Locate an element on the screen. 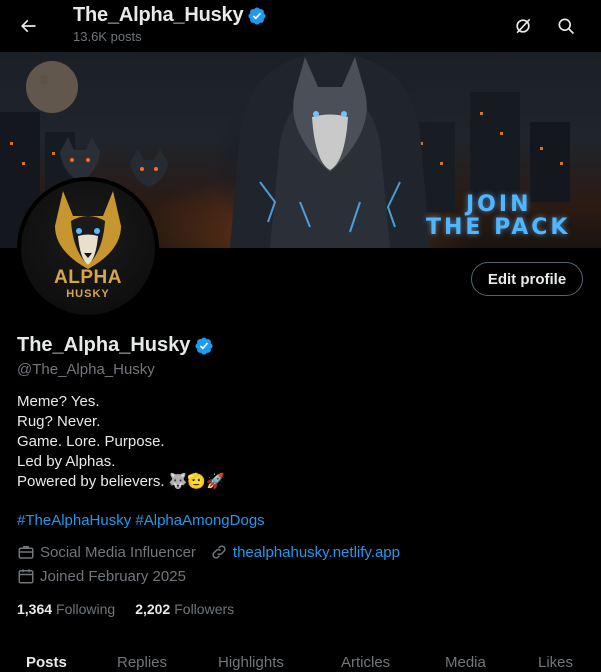 The image size is (601, 672). profile-name-row: The_Alpha_Husky is located at coordinates (115, 345).